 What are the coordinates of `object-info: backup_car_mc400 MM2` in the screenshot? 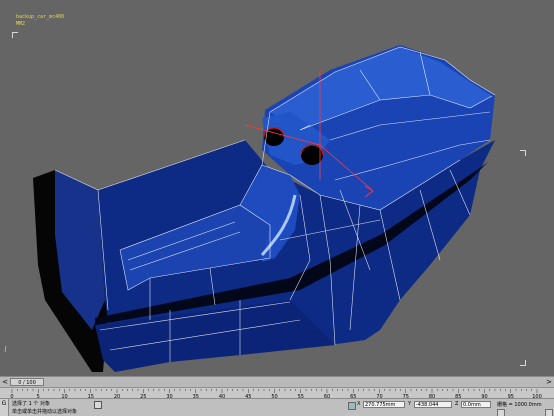 It's located at (40, 21).